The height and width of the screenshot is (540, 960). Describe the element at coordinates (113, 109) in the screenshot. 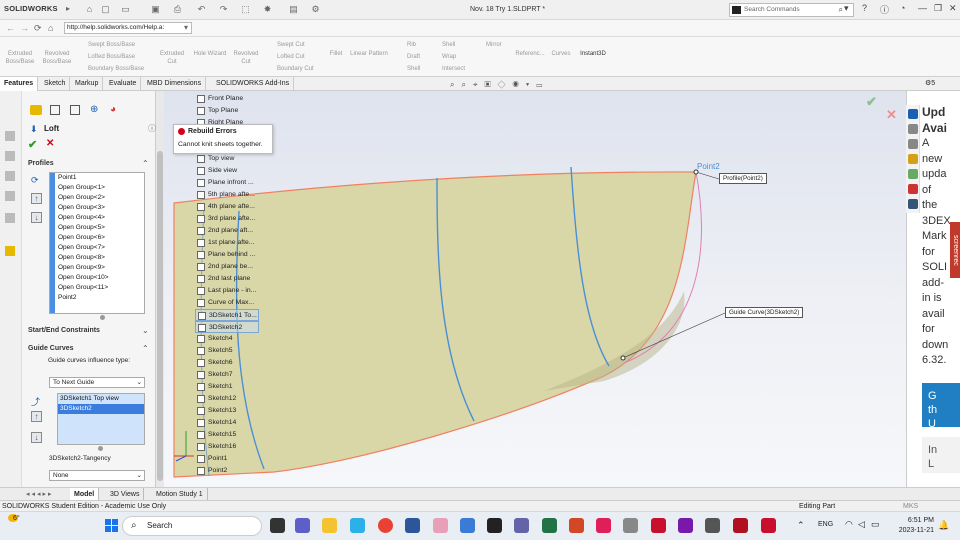

I see `display-manager-icon: ◕` at that location.